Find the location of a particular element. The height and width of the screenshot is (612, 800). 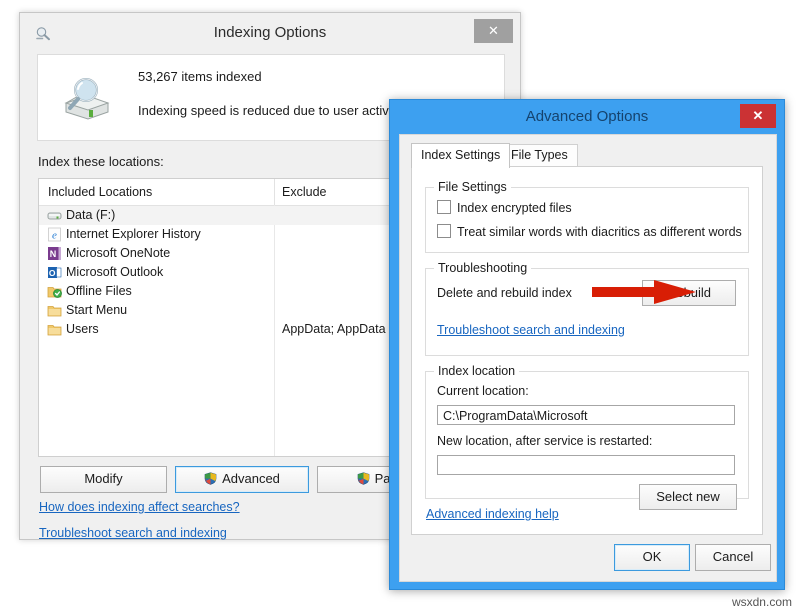

advanced-indexing-help-link: Advanced indexing help is located at coordinates (492, 514).